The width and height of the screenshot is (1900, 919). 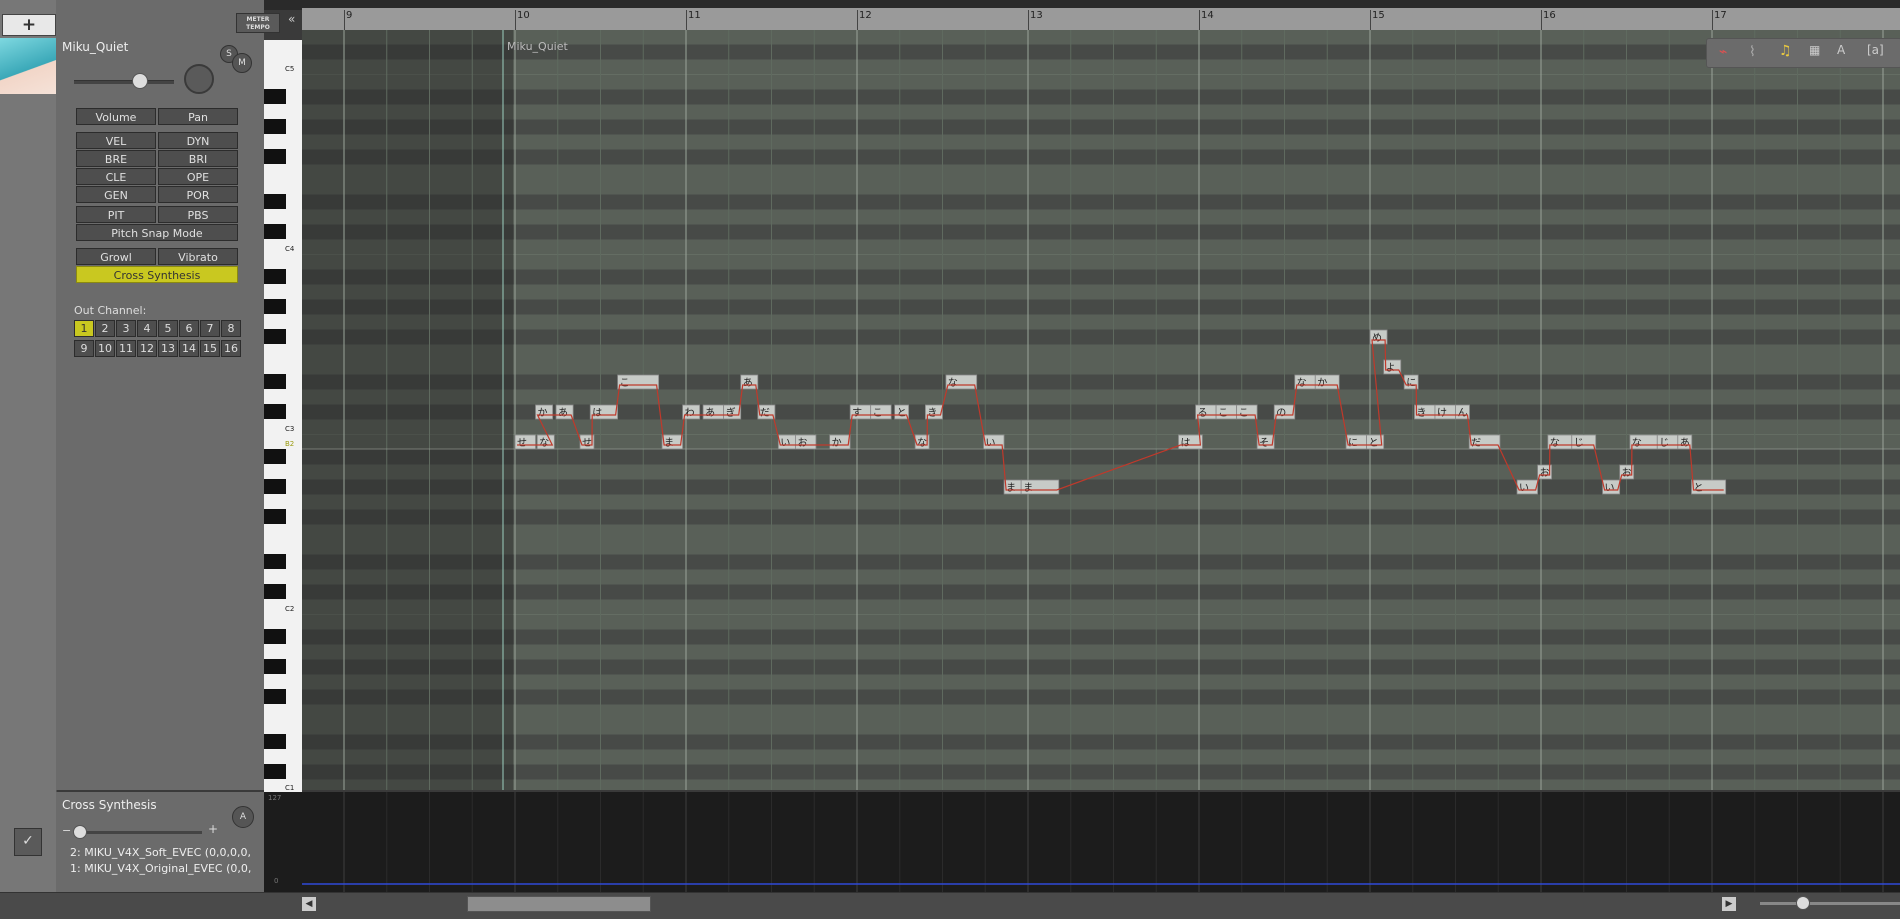 What do you see at coordinates (291, 19) in the screenshot?
I see `collapse-panel-icon: «` at bounding box center [291, 19].